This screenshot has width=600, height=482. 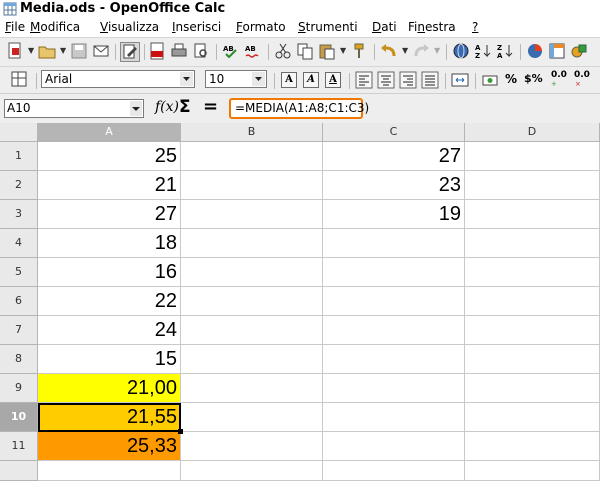 I want to click on row-header-2: 2, so click(x=19, y=185).